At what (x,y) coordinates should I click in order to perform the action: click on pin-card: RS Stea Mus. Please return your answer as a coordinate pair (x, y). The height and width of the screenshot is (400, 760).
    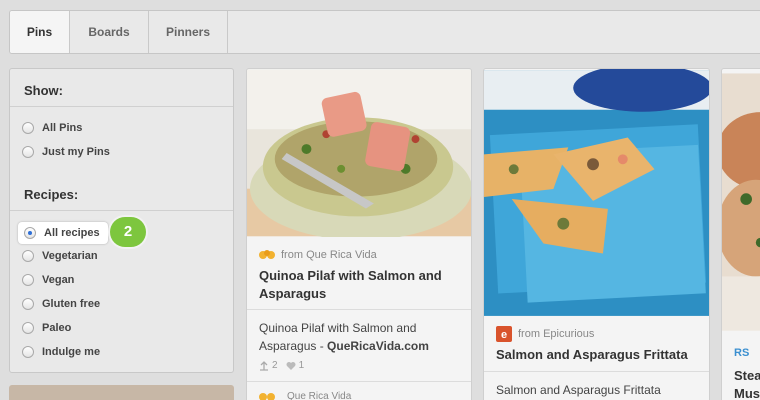
    Looking at the image, I should click on (740, 234).